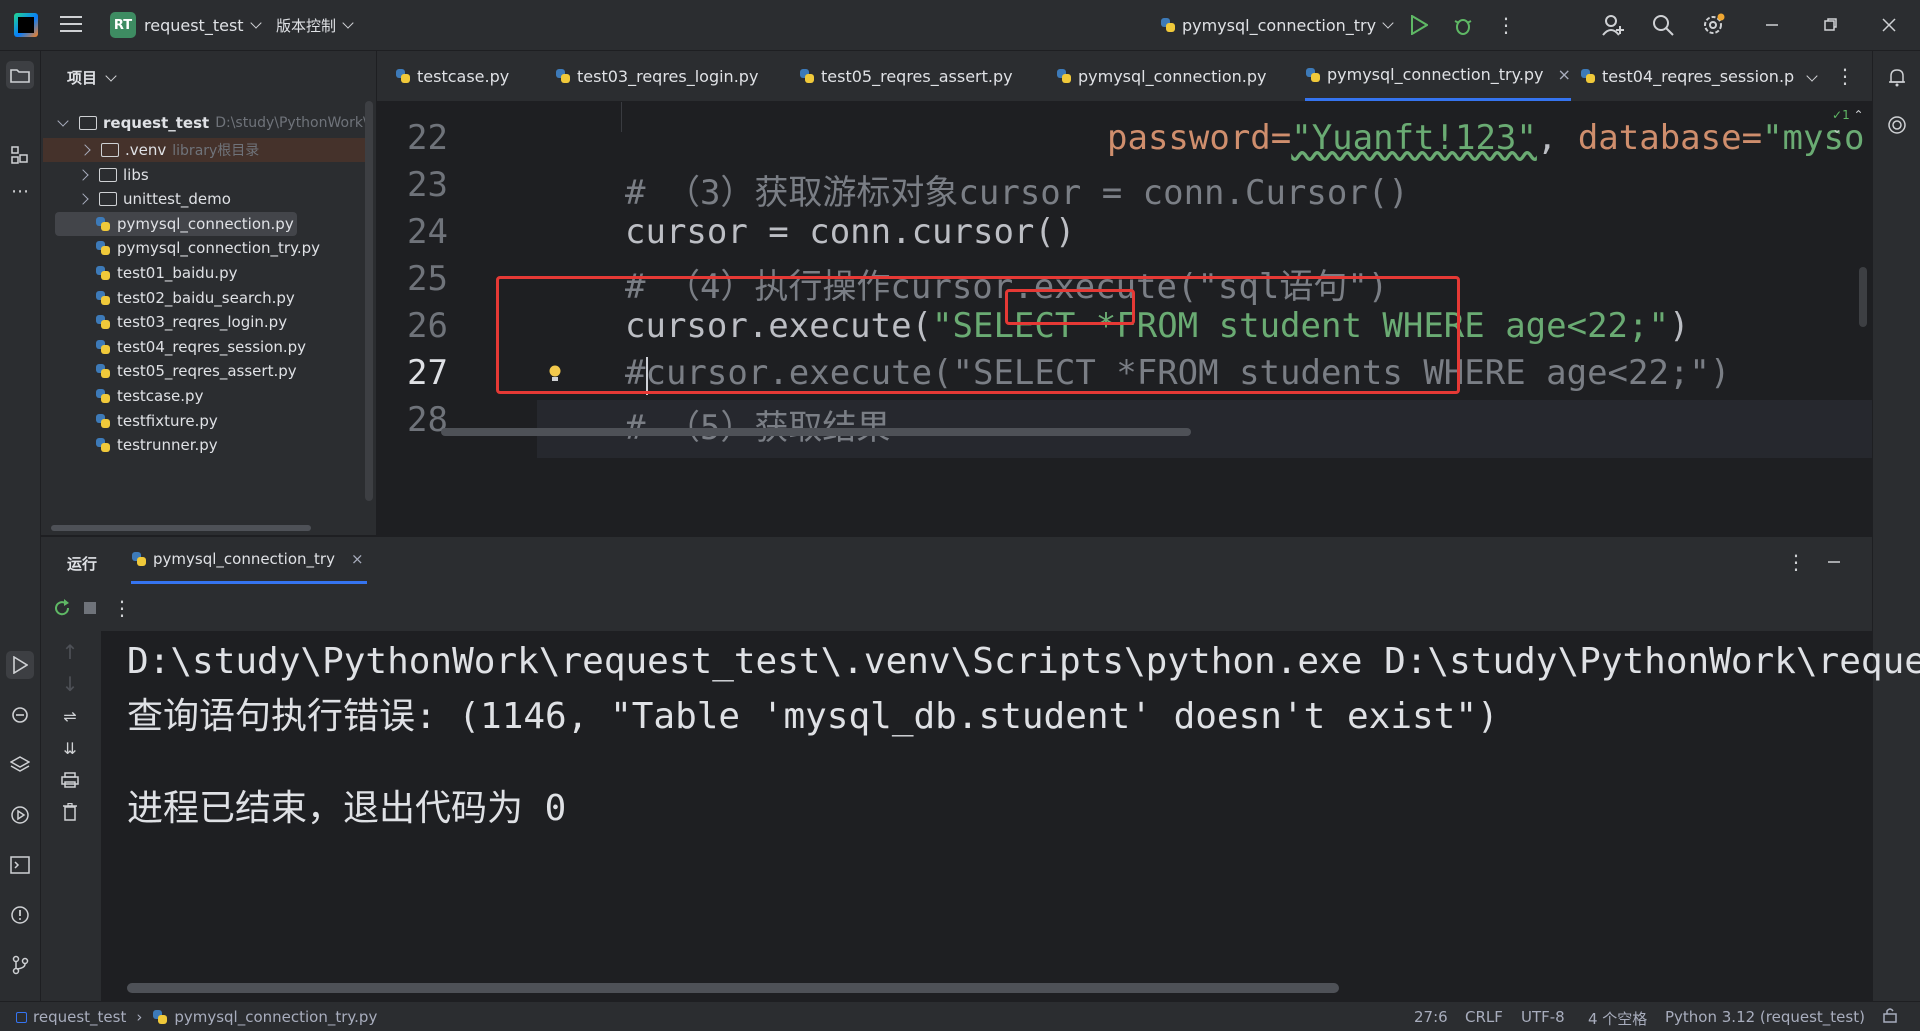 This screenshot has width=1920, height=1031. What do you see at coordinates (1161, 76) in the screenshot?
I see `editor-tab: pymysql_connection.py` at bounding box center [1161, 76].